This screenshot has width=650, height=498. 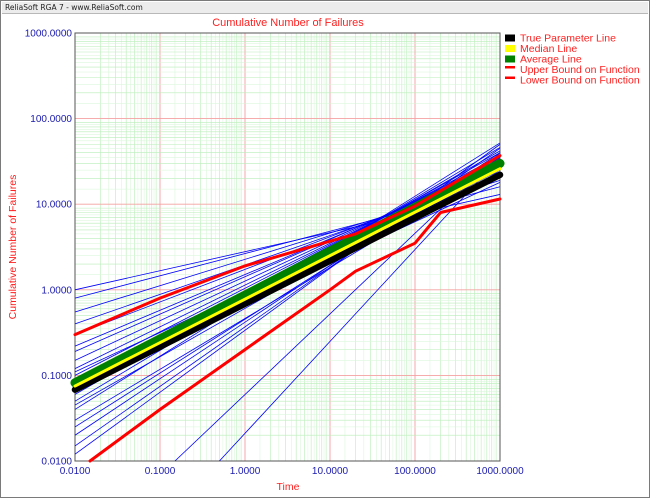 What do you see at coordinates (56, 462) in the screenshot?
I see `y-tick-label: 0.0100` at bounding box center [56, 462].